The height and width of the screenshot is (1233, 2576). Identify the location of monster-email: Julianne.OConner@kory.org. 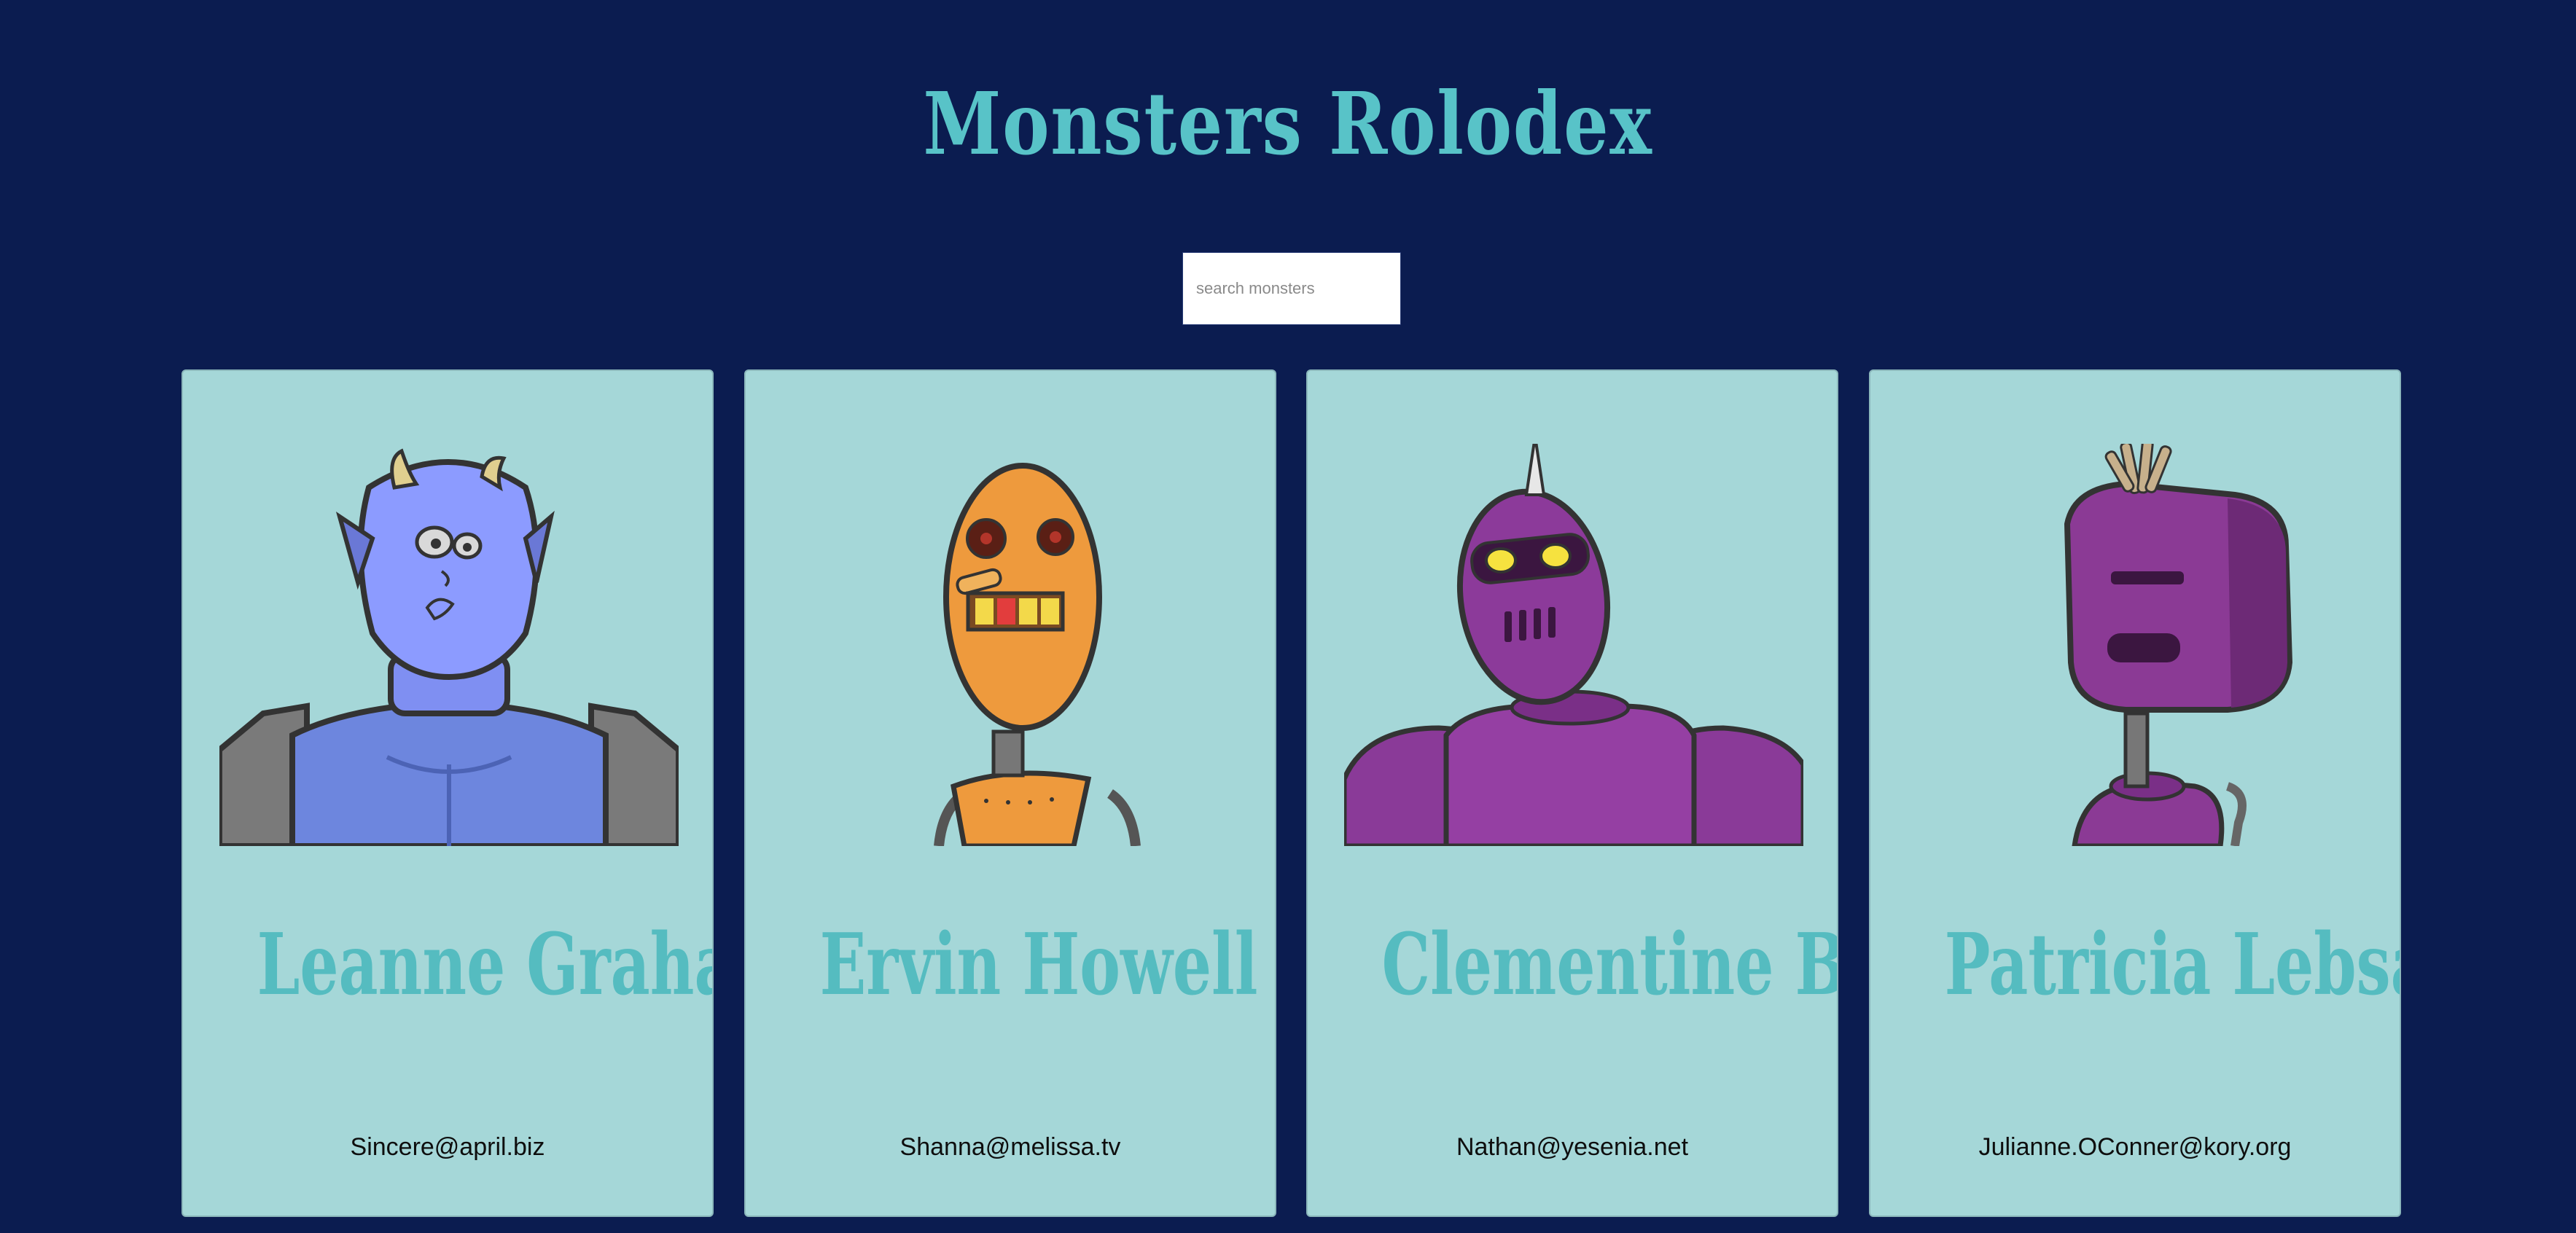
(2135, 1147).